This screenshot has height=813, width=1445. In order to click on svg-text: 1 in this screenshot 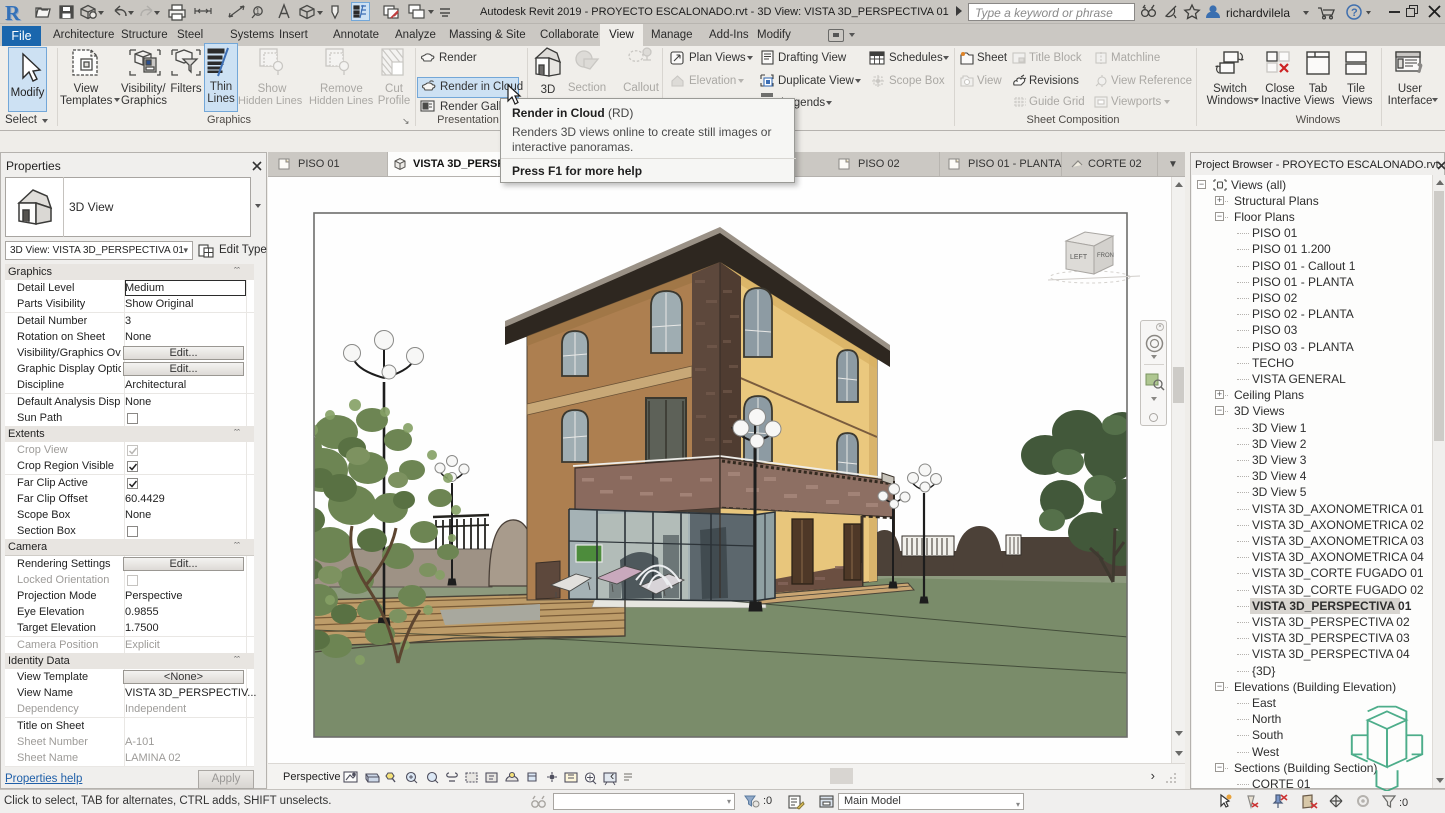, I will do `click(258, 11)`.